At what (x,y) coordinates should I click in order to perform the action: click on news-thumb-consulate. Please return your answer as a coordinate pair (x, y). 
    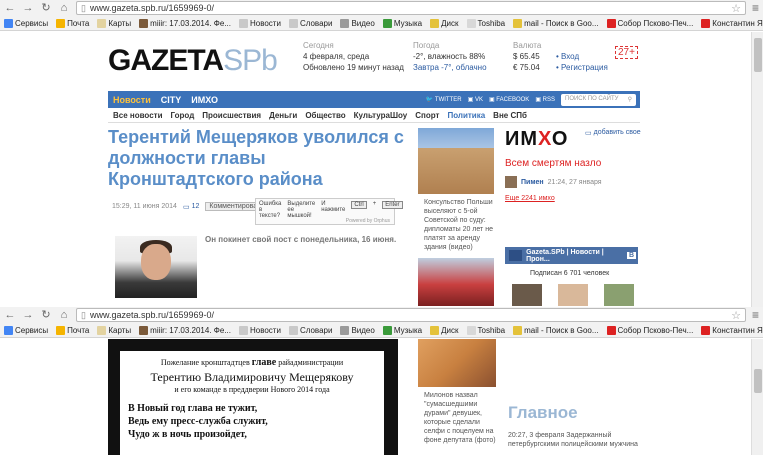
    Looking at the image, I should click on (456, 161).